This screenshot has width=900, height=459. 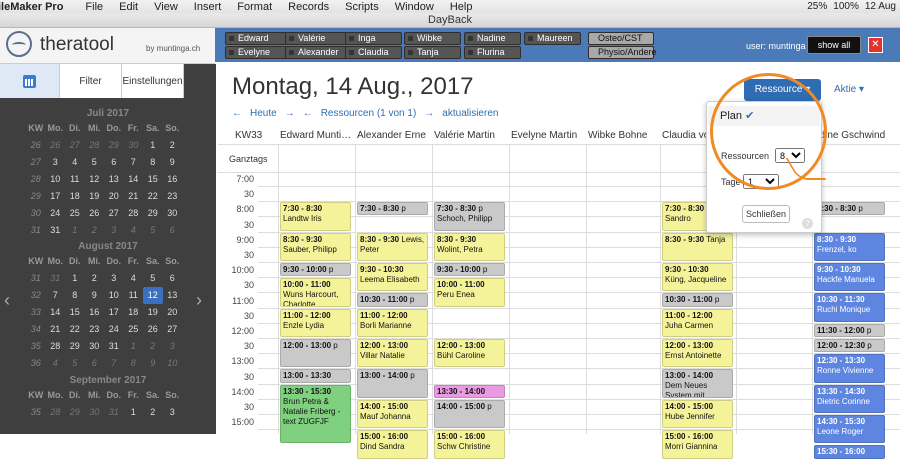 What do you see at coordinates (849, 368) in the screenshot?
I see `event-block: 12:30 - 13:30 Ronne Vivienne` at bounding box center [849, 368].